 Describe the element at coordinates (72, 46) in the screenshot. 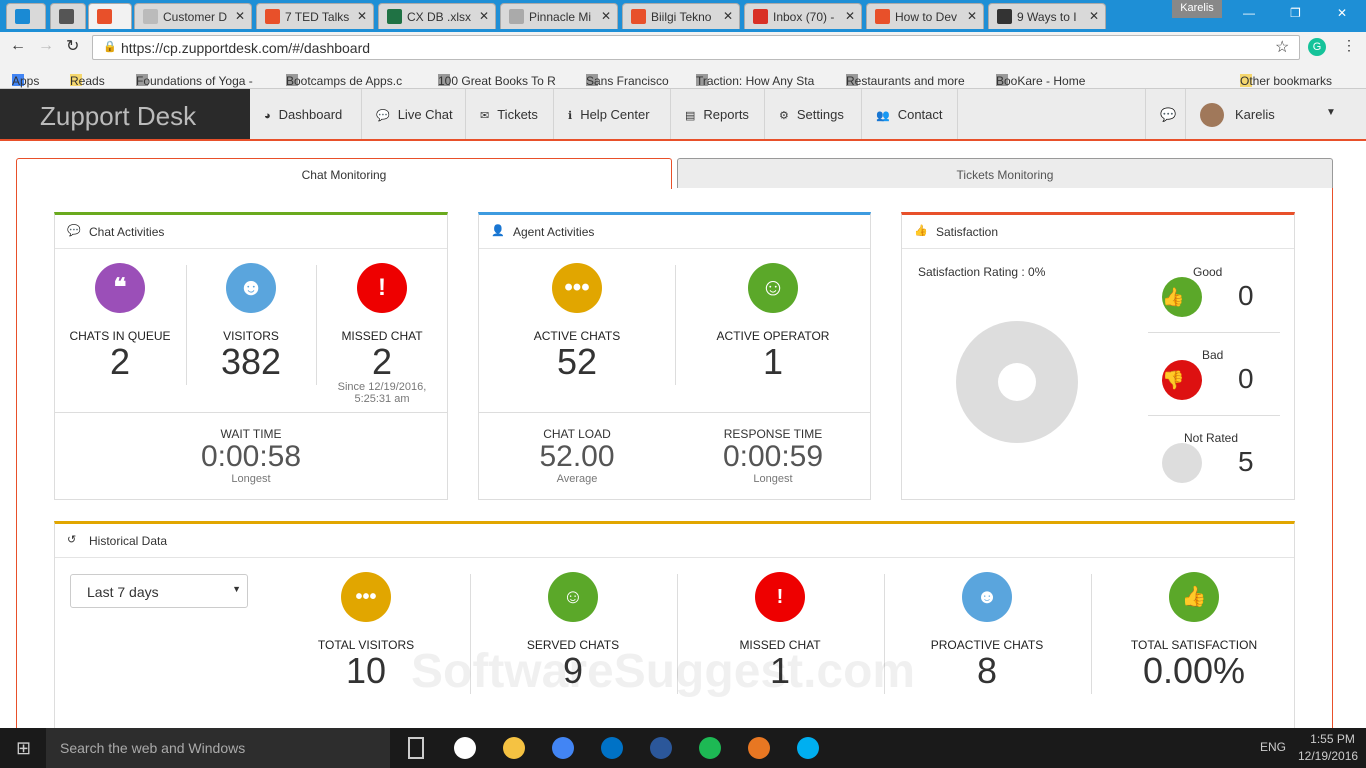

I see `reload-icon: ↻` at that location.